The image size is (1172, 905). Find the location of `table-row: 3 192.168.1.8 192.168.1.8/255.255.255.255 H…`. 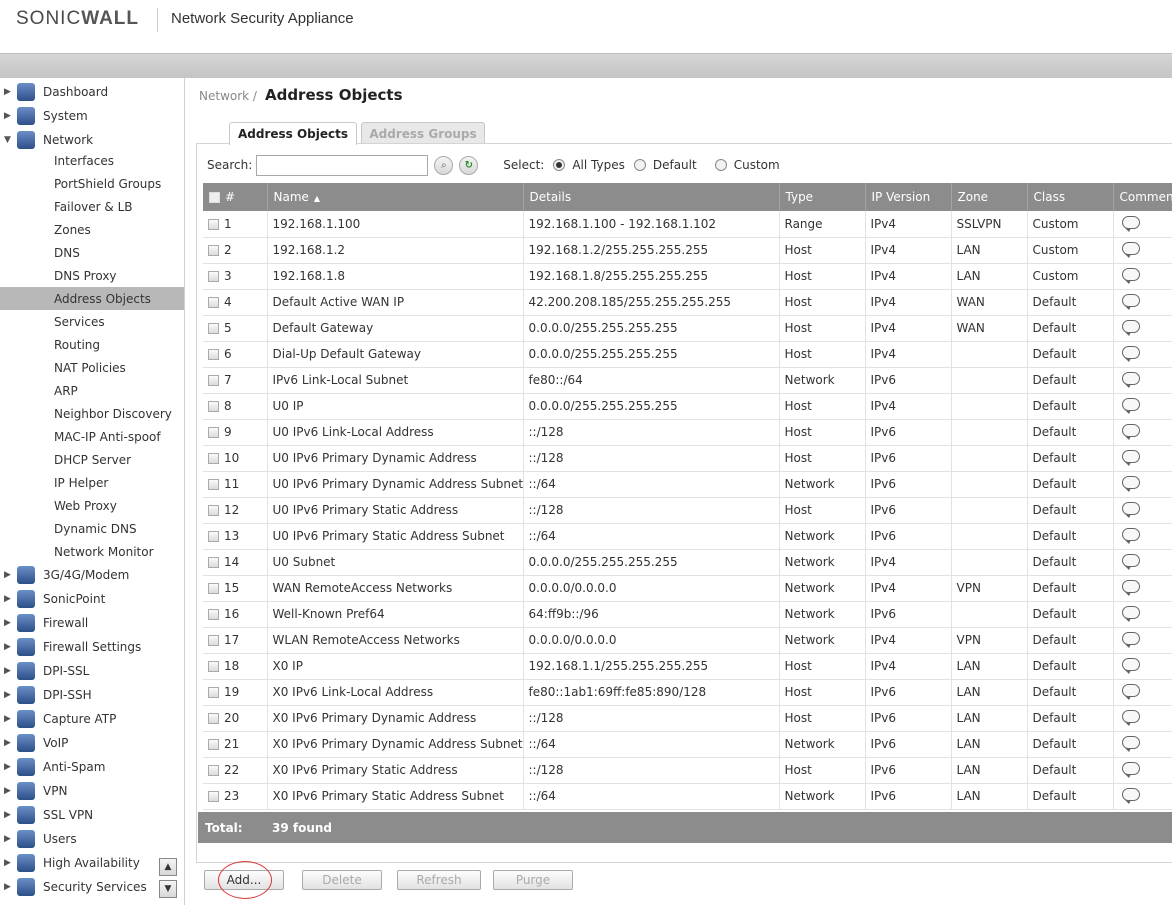

table-row: 3 192.168.1.8 192.168.1.8/255.255.255.255 H… is located at coordinates (687, 276).